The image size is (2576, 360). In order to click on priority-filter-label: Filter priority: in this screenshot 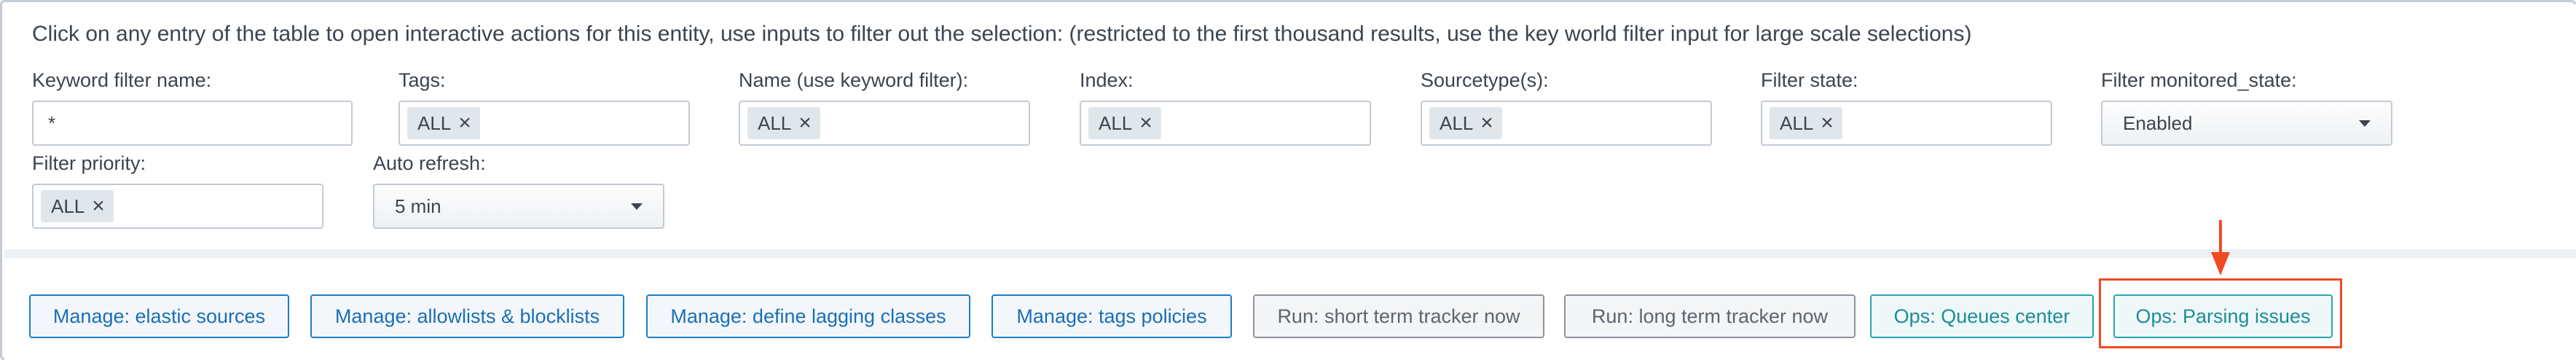, I will do `click(89, 163)`.